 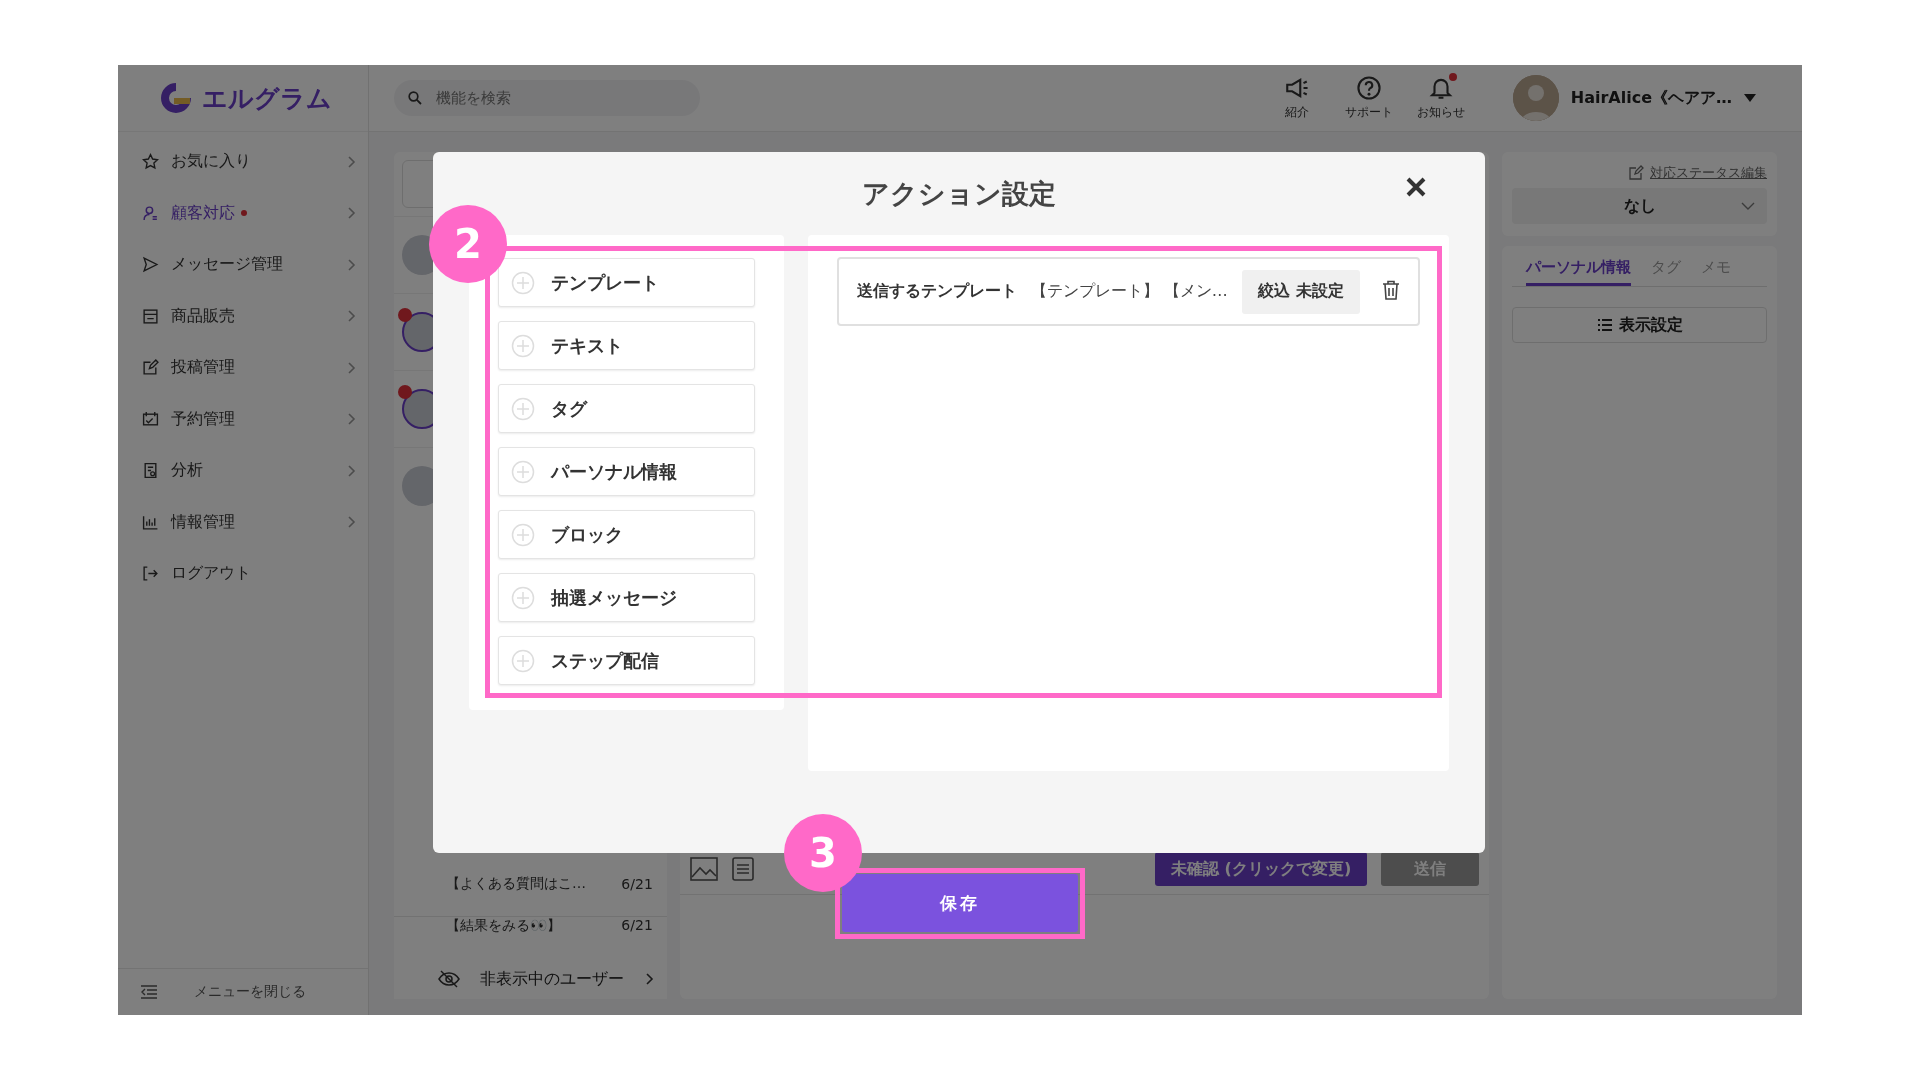 What do you see at coordinates (203, 522) in the screenshot?
I see `sidebar-label: 情報管理` at bounding box center [203, 522].